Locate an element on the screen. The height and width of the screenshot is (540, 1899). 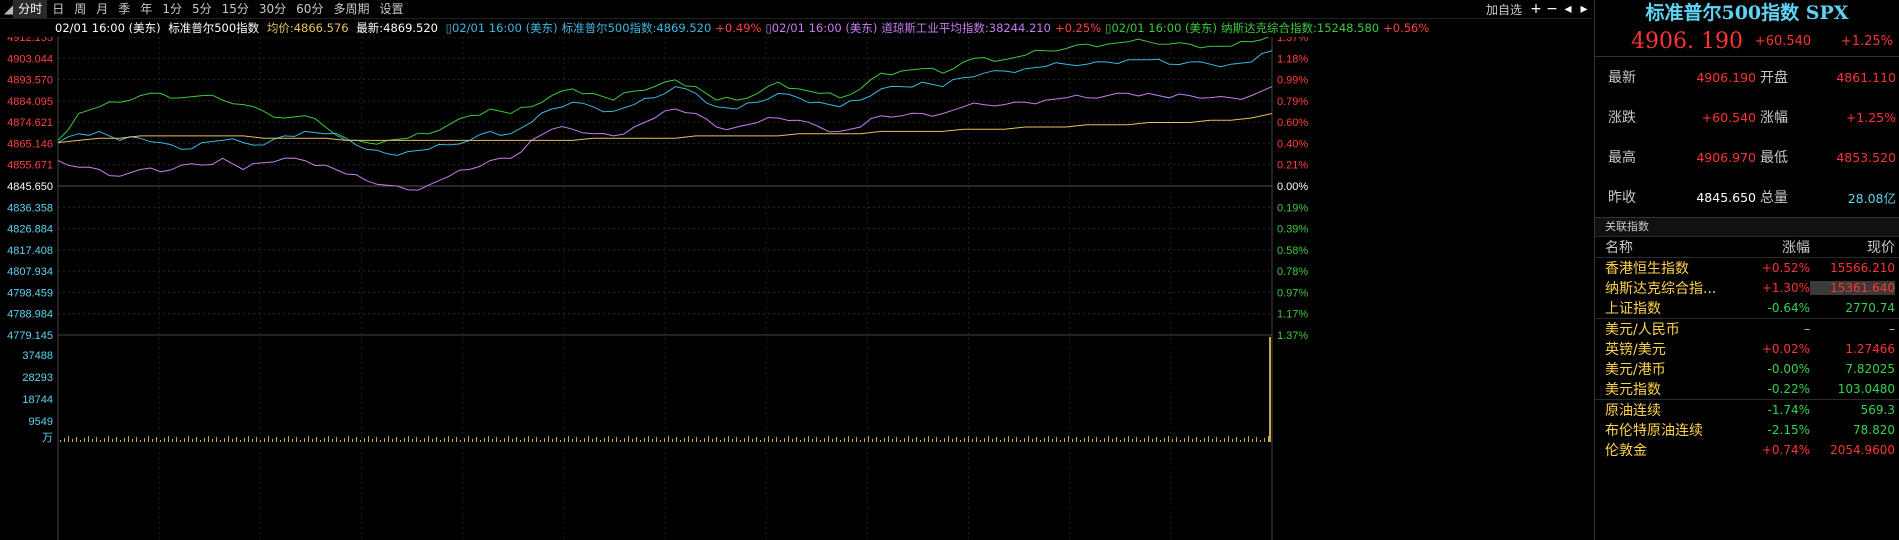
y-tick-left: 4817.408 is located at coordinates (30, 251).